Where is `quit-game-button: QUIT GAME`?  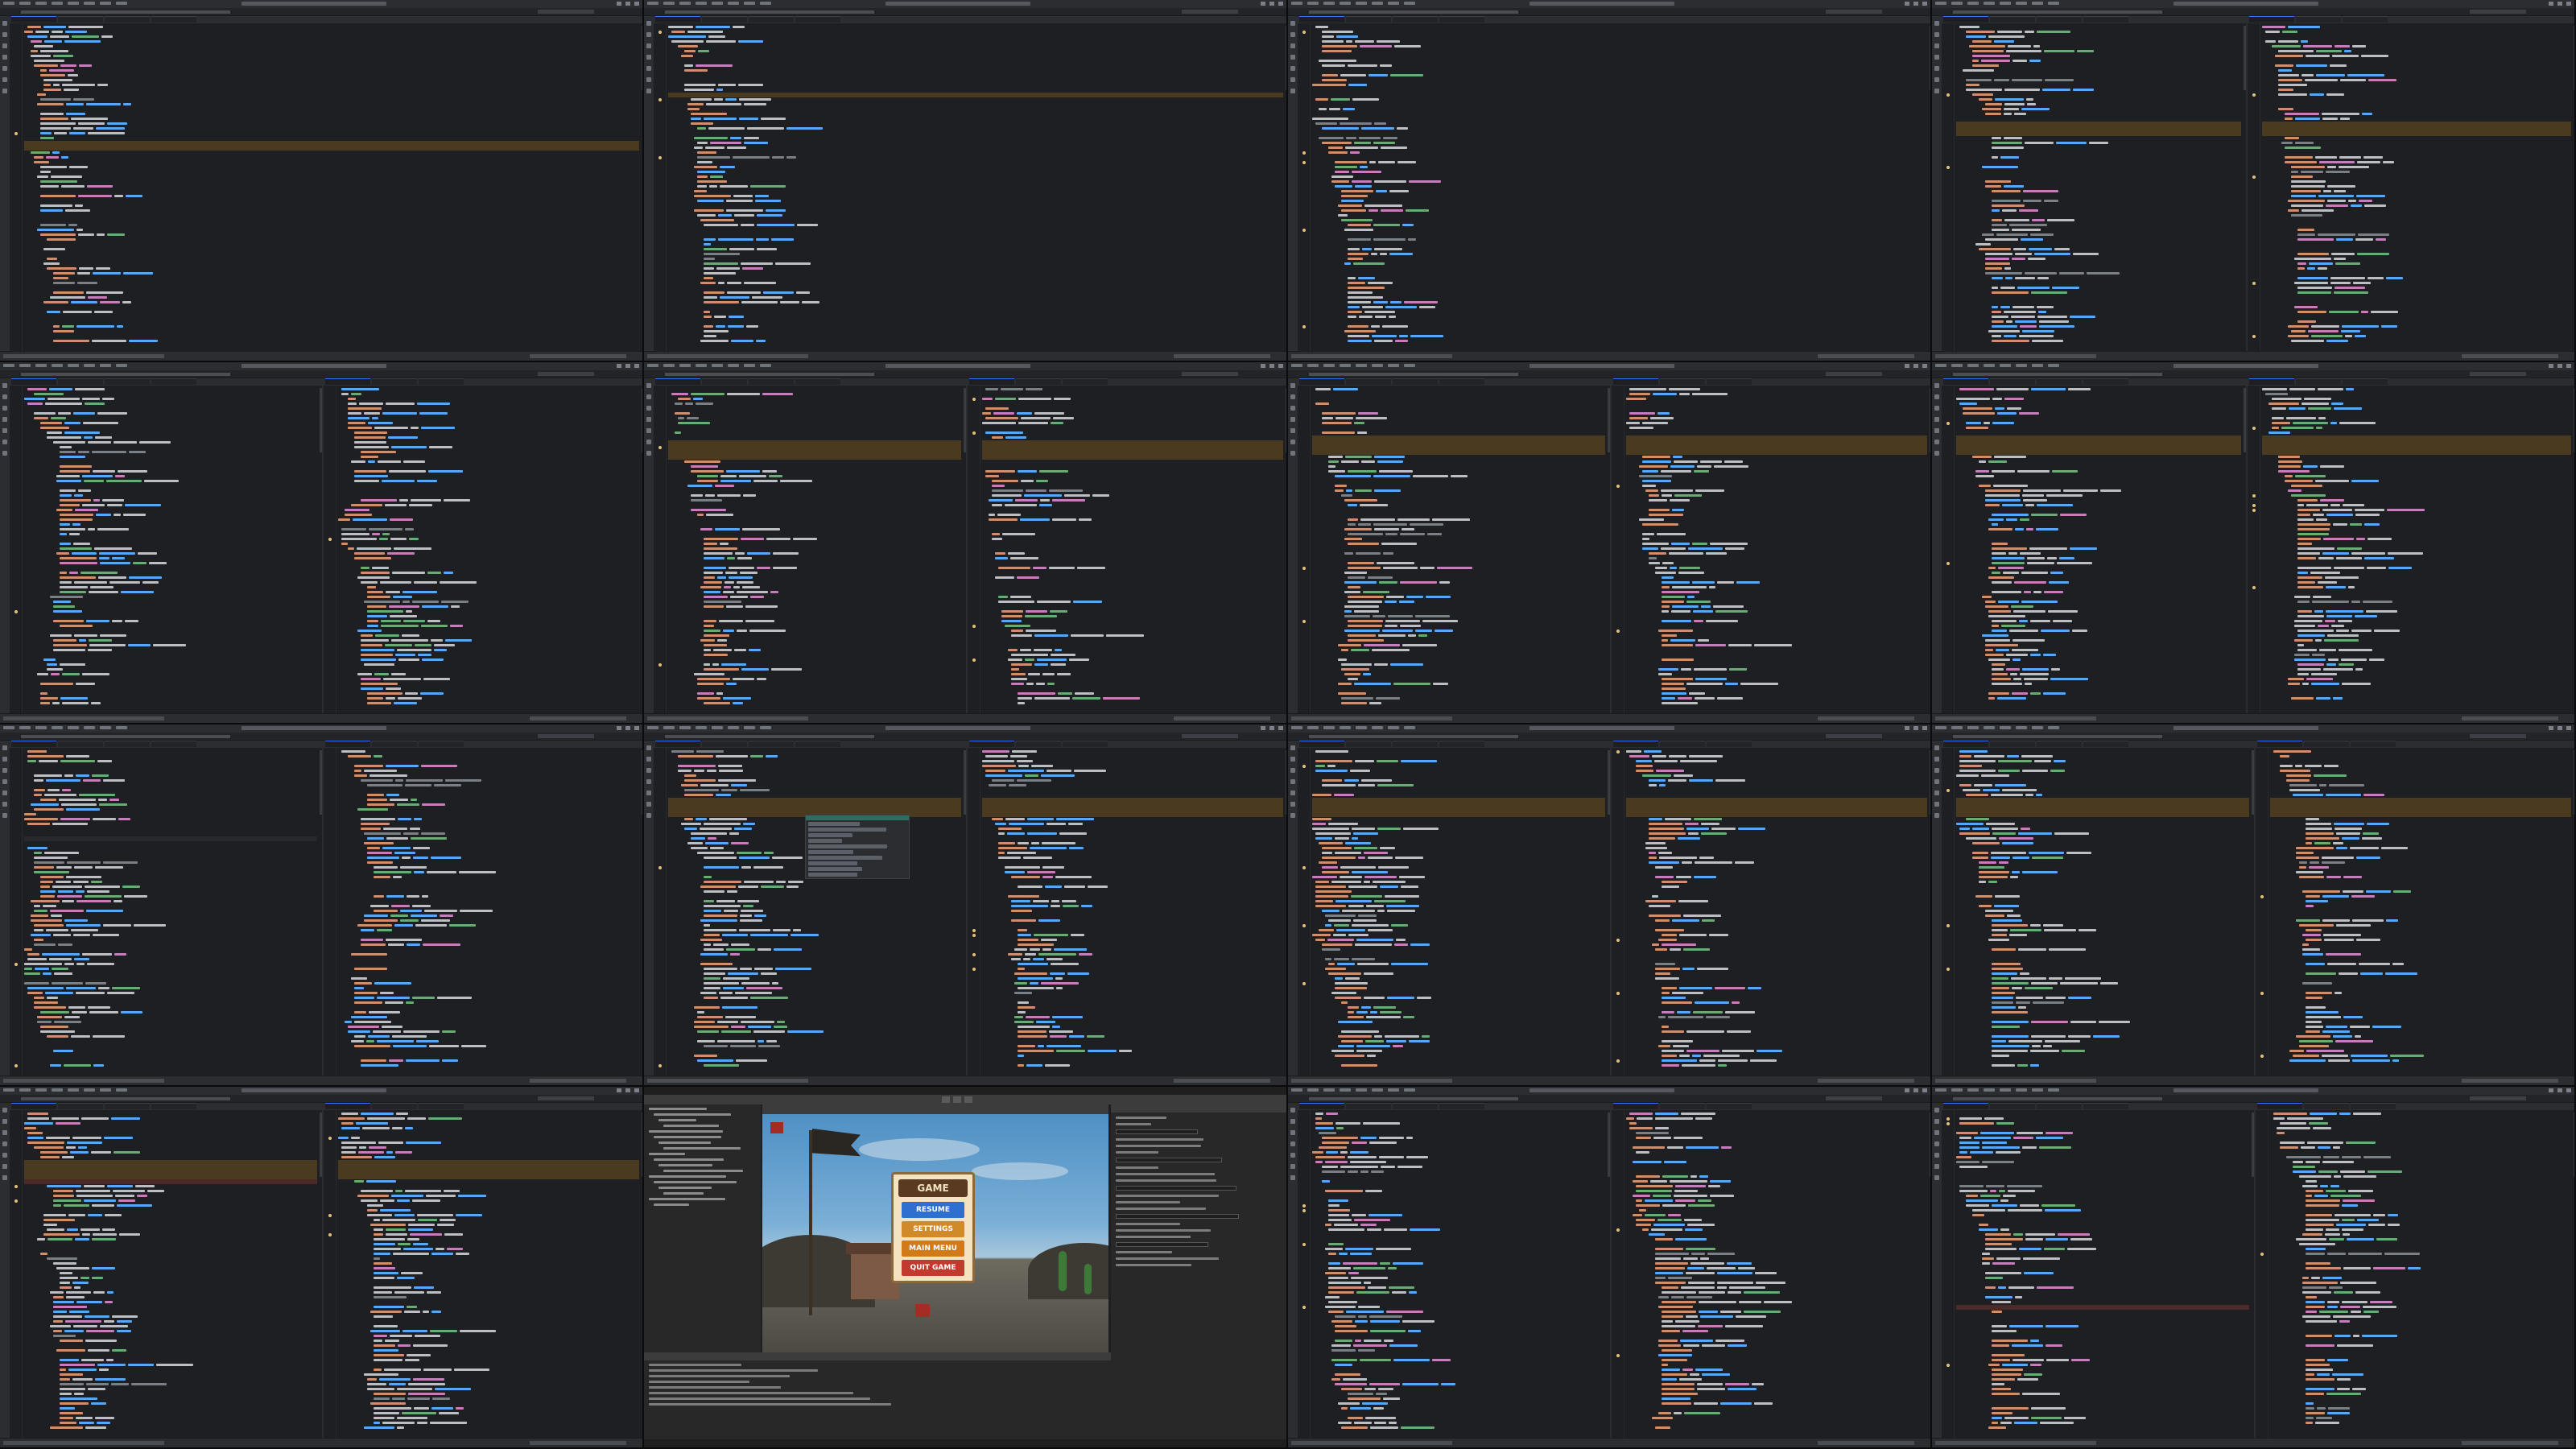 quit-game-button: QUIT GAME is located at coordinates (933, 1268).